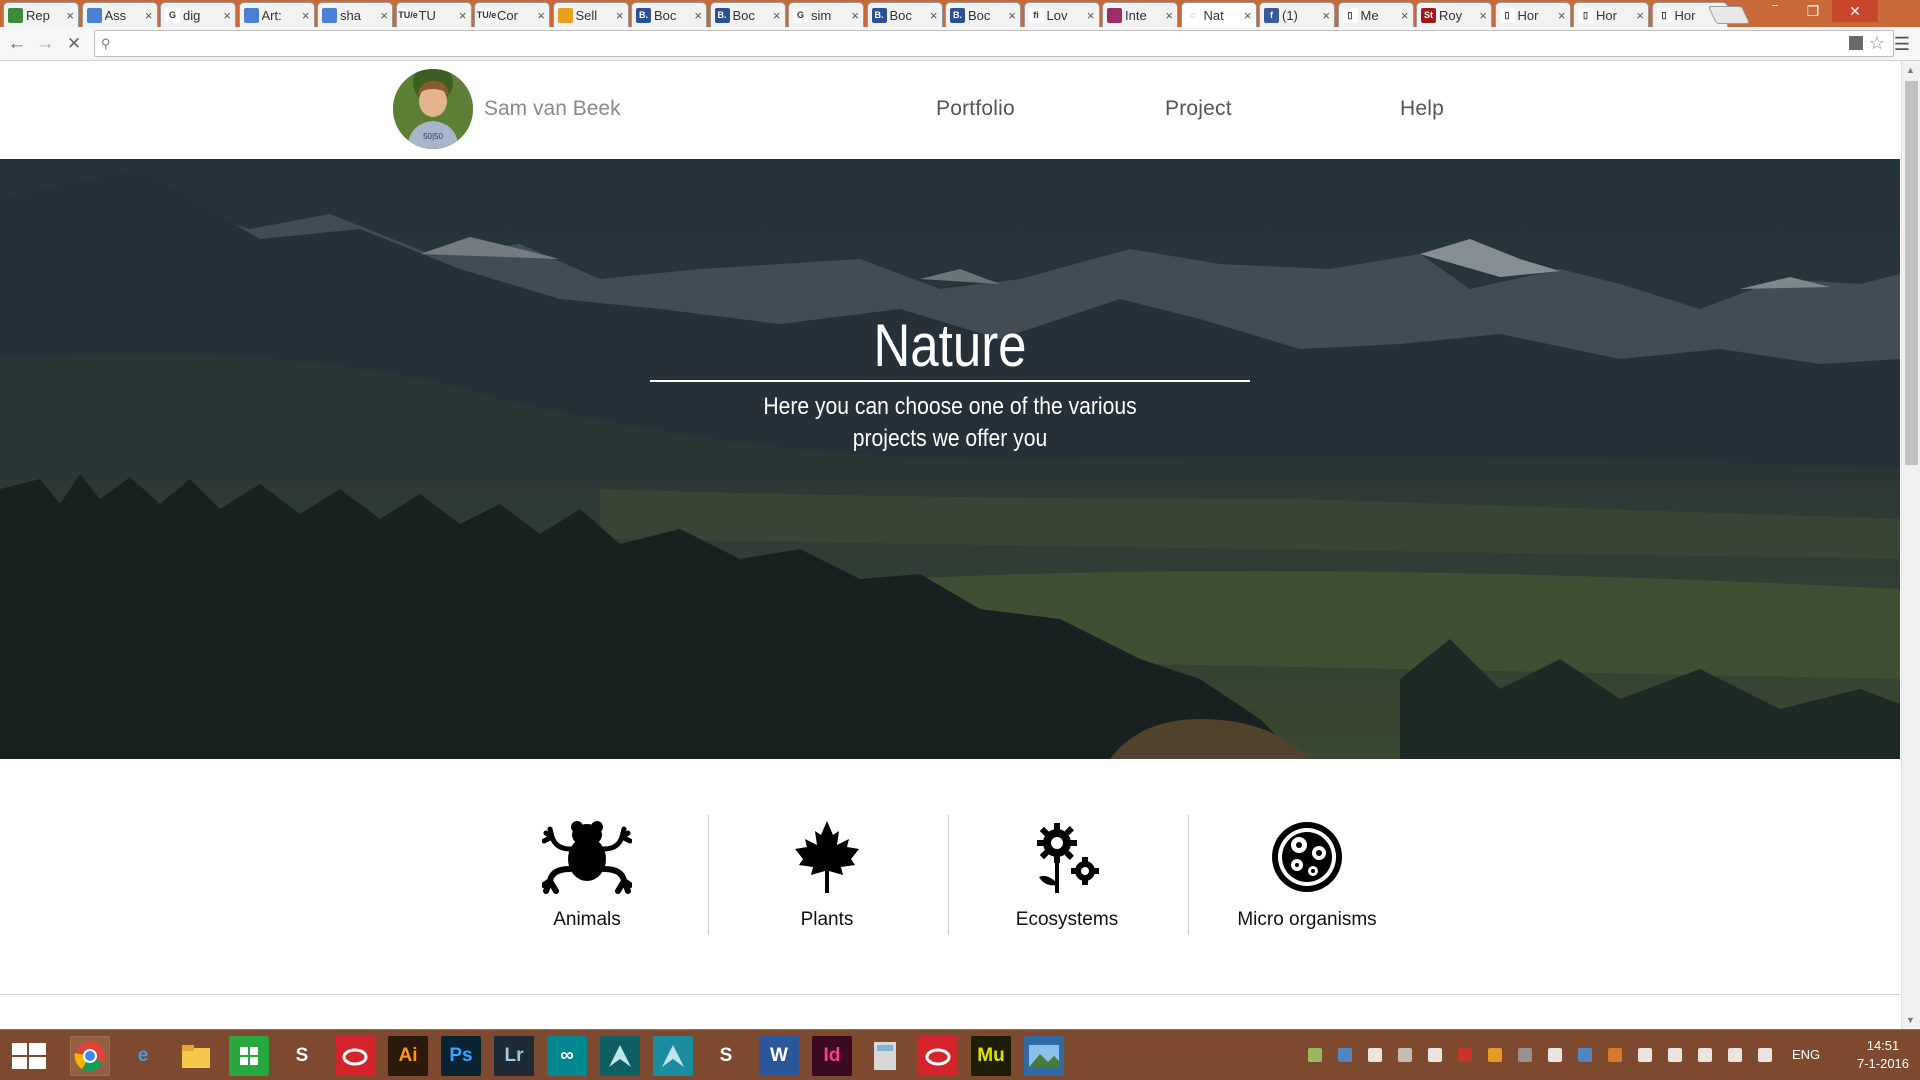  Describe the element at coordinates (512, 14) in the screenshot. I see `browser-tab: TU/e Cor ×` at that location.